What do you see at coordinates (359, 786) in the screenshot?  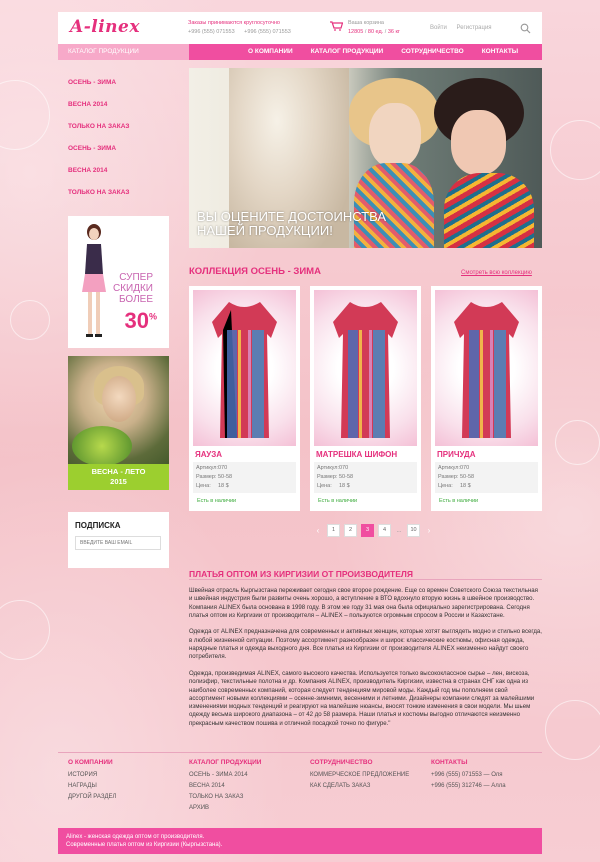 I see `footer-link: КАК СДЕЛАТЬ ЗАКАЗ` at bounding box center [359, 786].